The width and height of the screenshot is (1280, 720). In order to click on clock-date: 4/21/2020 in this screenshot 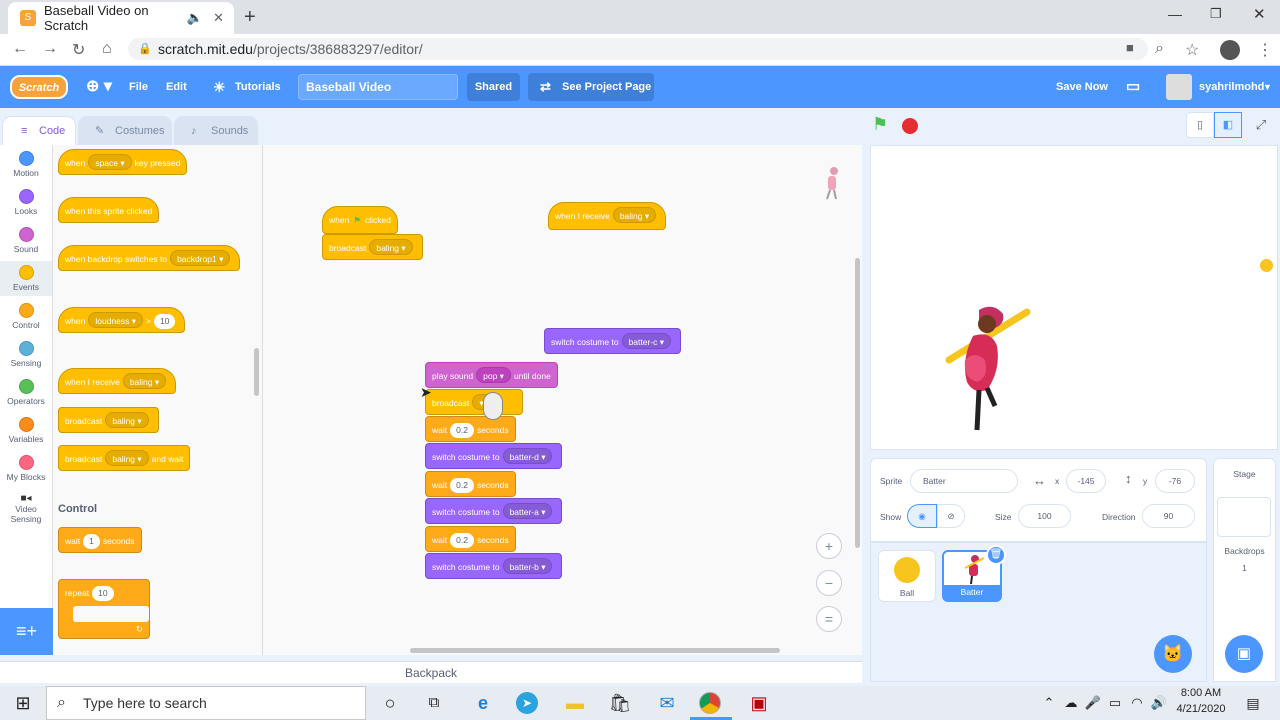, I will do `click(1201, 709)`.